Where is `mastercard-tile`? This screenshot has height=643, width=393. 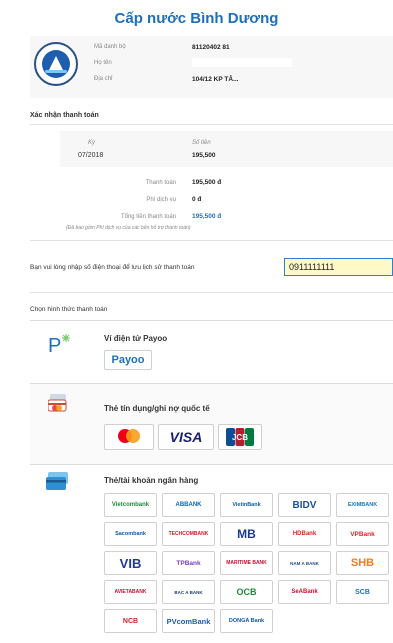
mastercard-tile is located at coordinates (129, 437).